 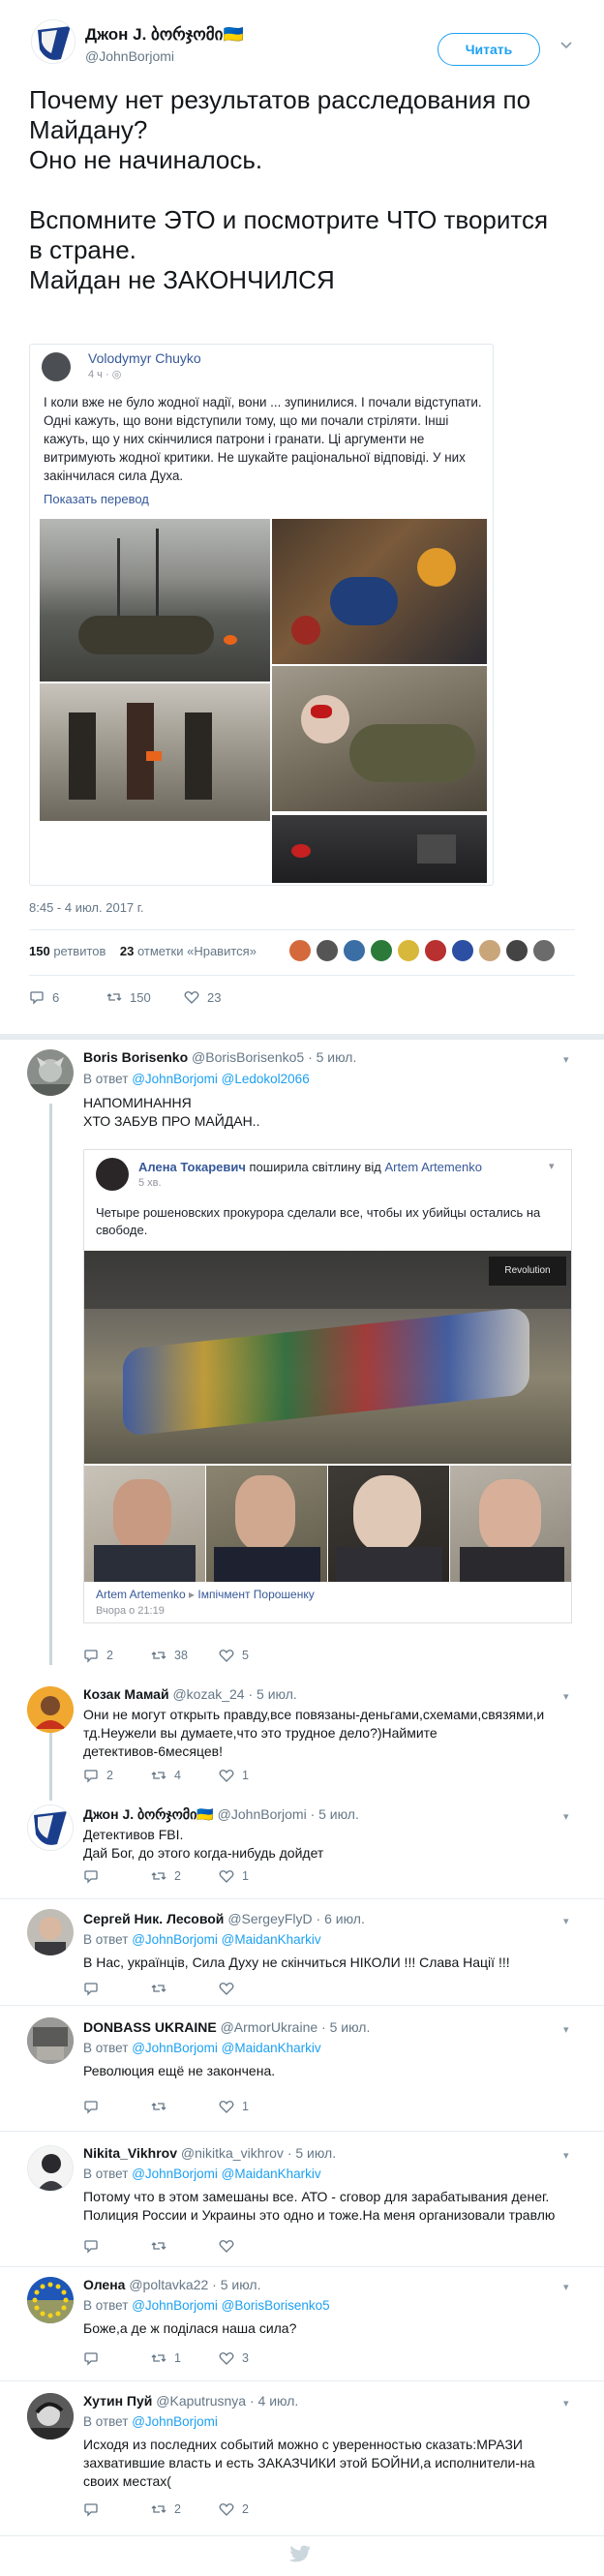 I want to click on reply-author-handle: @SergeyFlyD · 6 июл., so click(x=296, y=1918).